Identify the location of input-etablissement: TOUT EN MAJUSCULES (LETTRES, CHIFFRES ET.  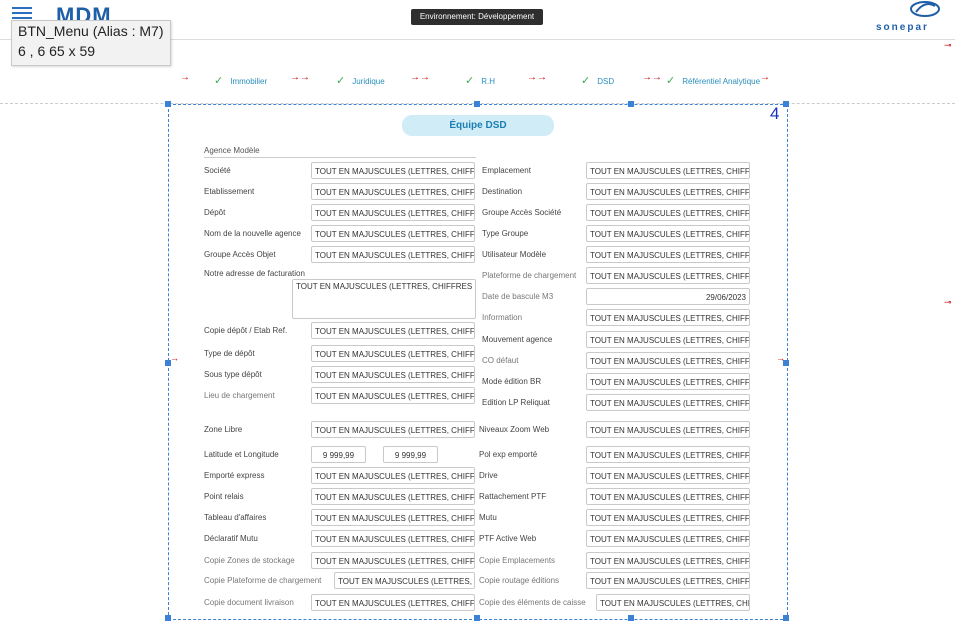
(393, 191).